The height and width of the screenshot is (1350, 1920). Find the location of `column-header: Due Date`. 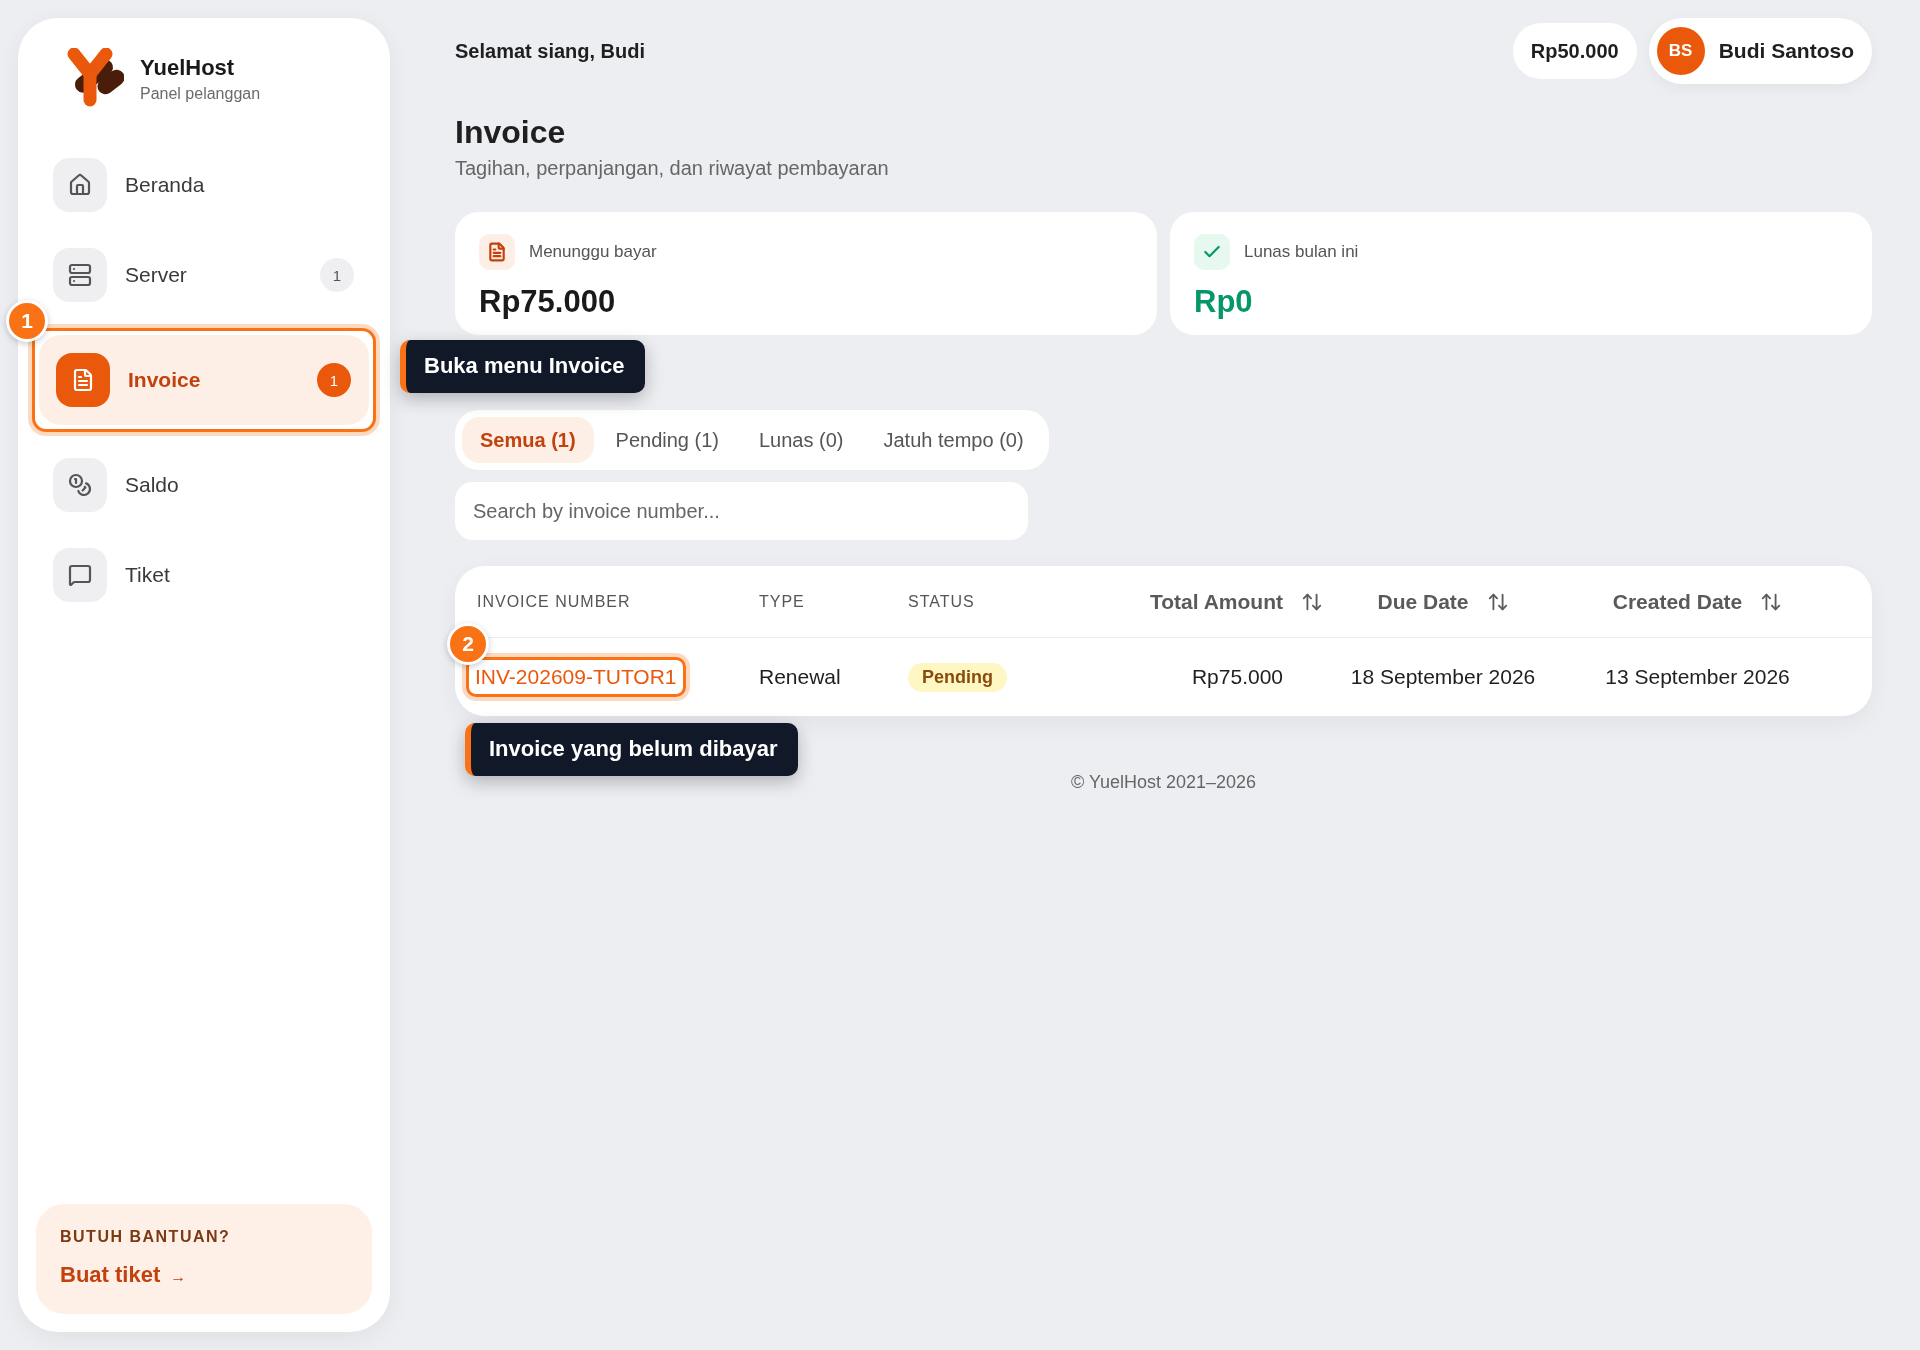

column-header: Due Date is located at coordinates (1443, 601).